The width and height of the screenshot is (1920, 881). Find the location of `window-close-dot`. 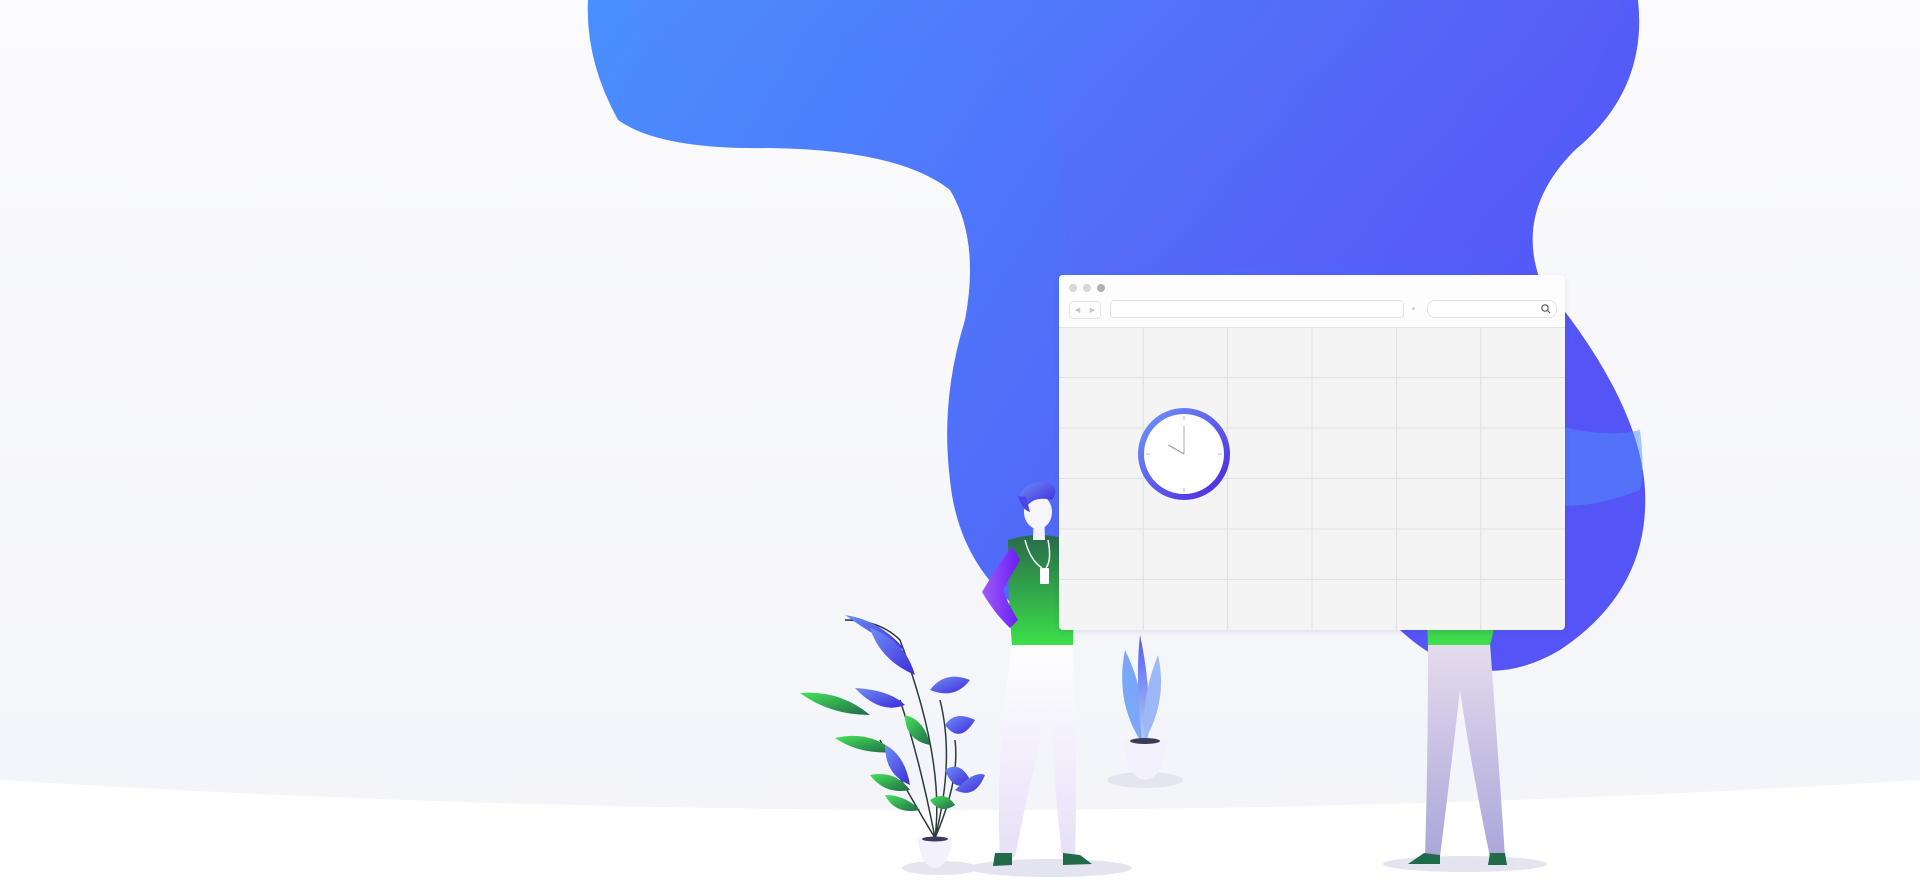

window-close-dot is located at coordinates (1073, 288).